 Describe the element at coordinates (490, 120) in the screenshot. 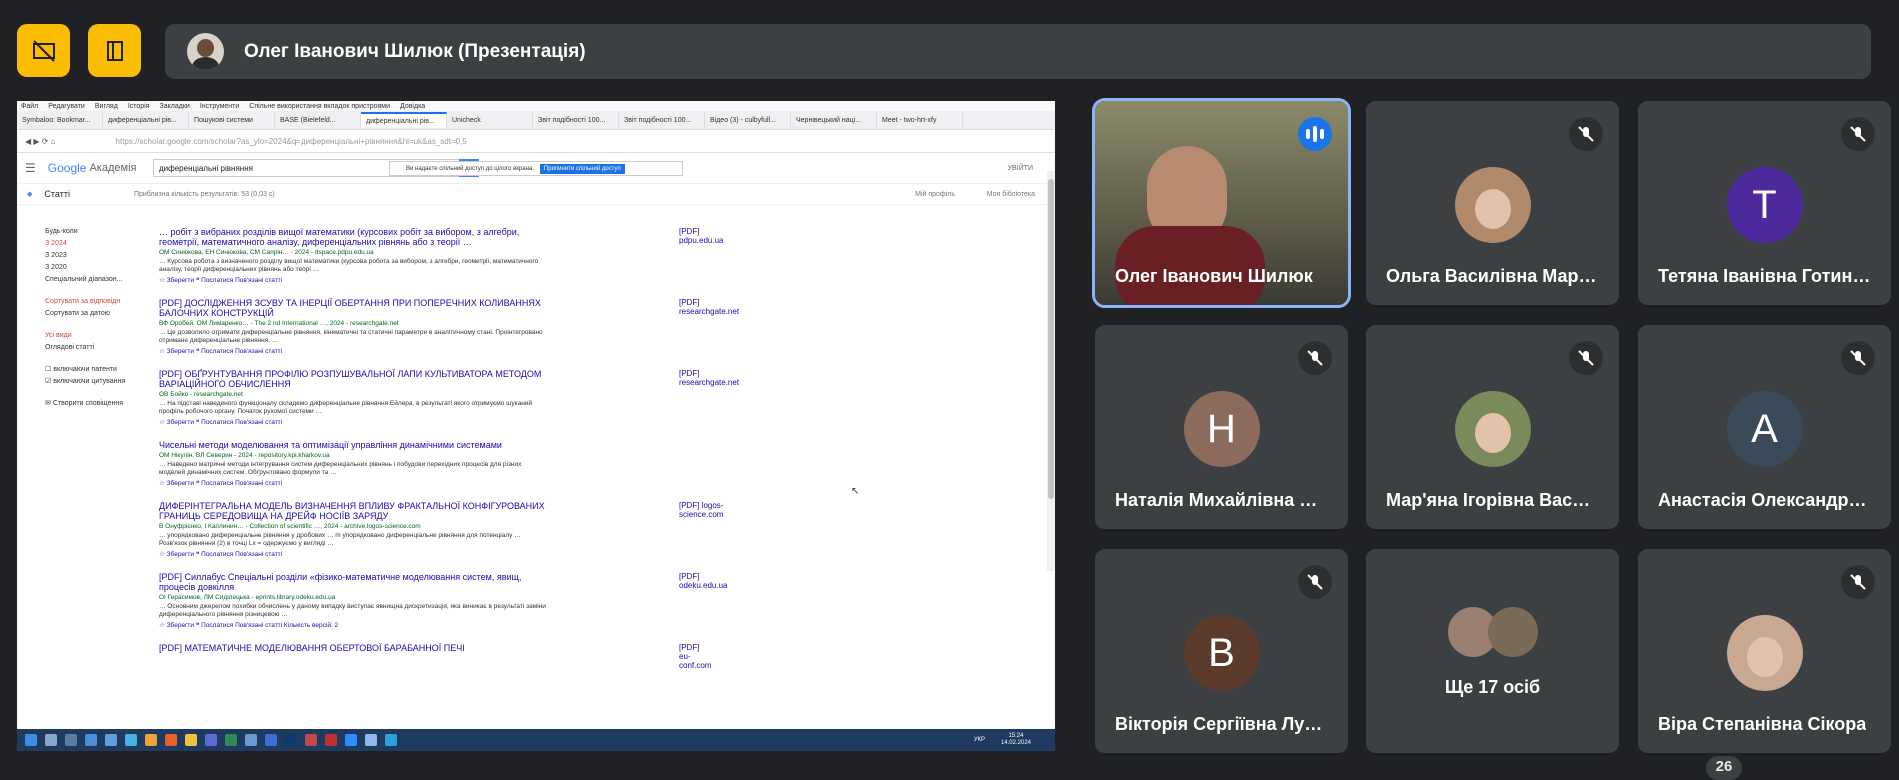

I see `browser-tab: Unicheck` at that location.